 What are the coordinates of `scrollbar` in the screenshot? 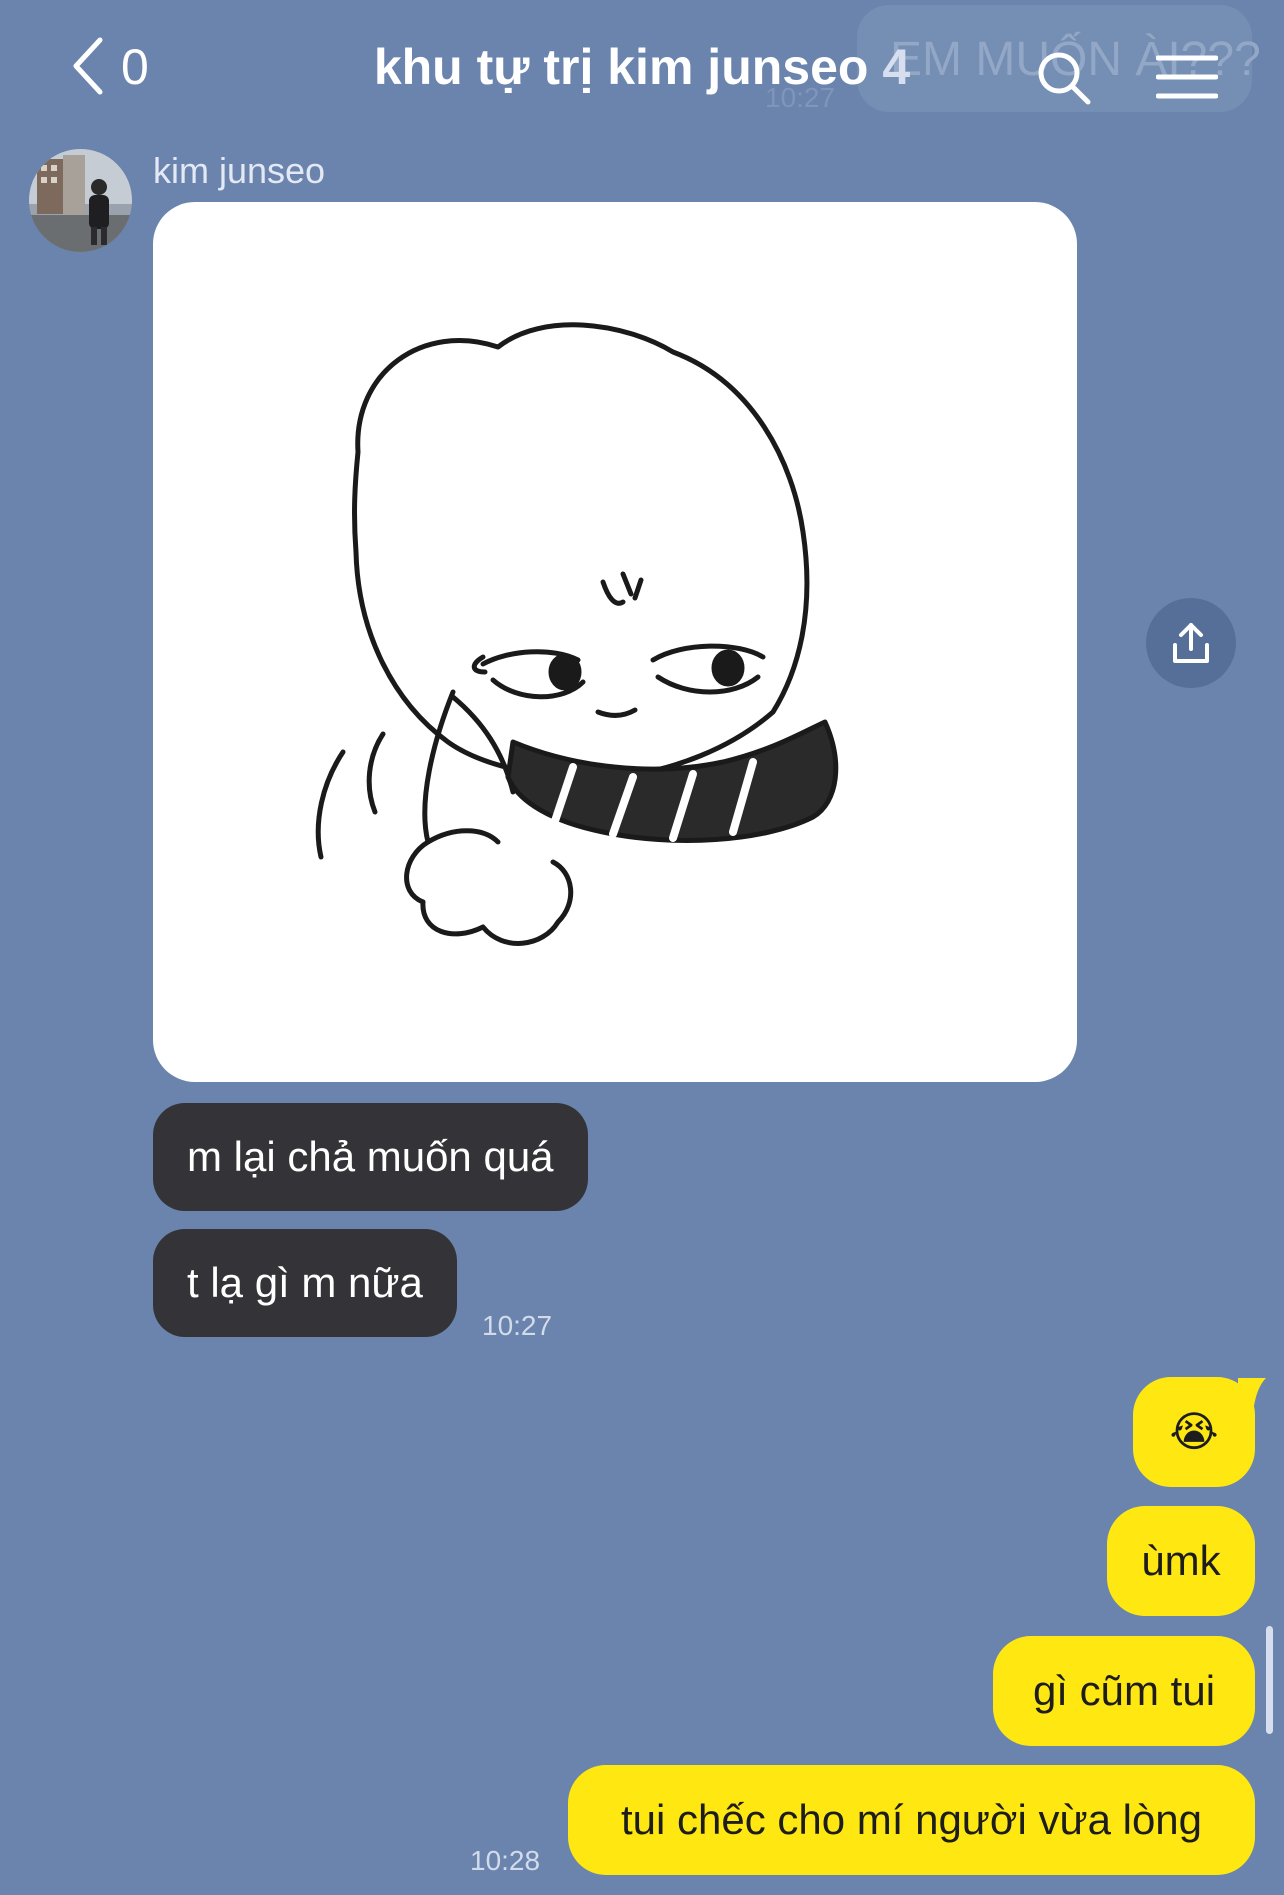 It's located at (1269, 1680).